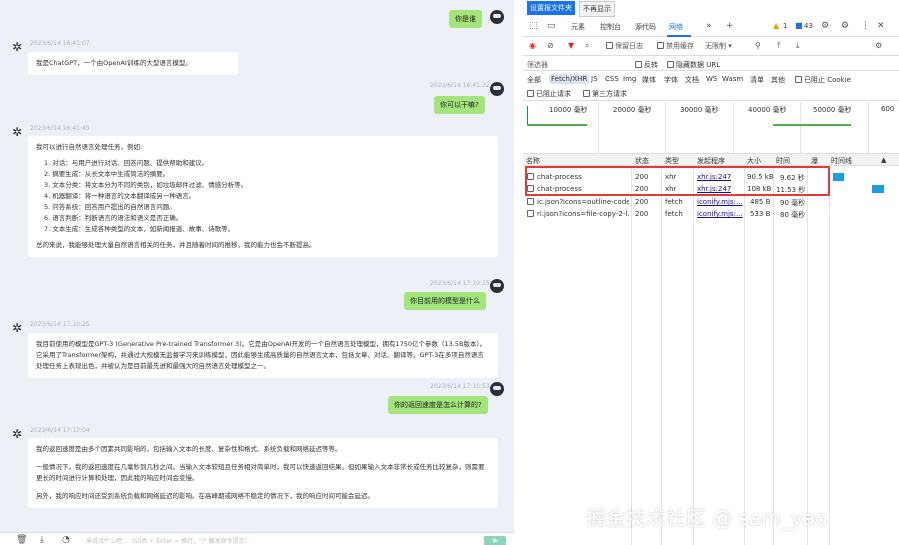 The image size is (899, 545). I want to click on active-tab-indicator, so click(679, 36).